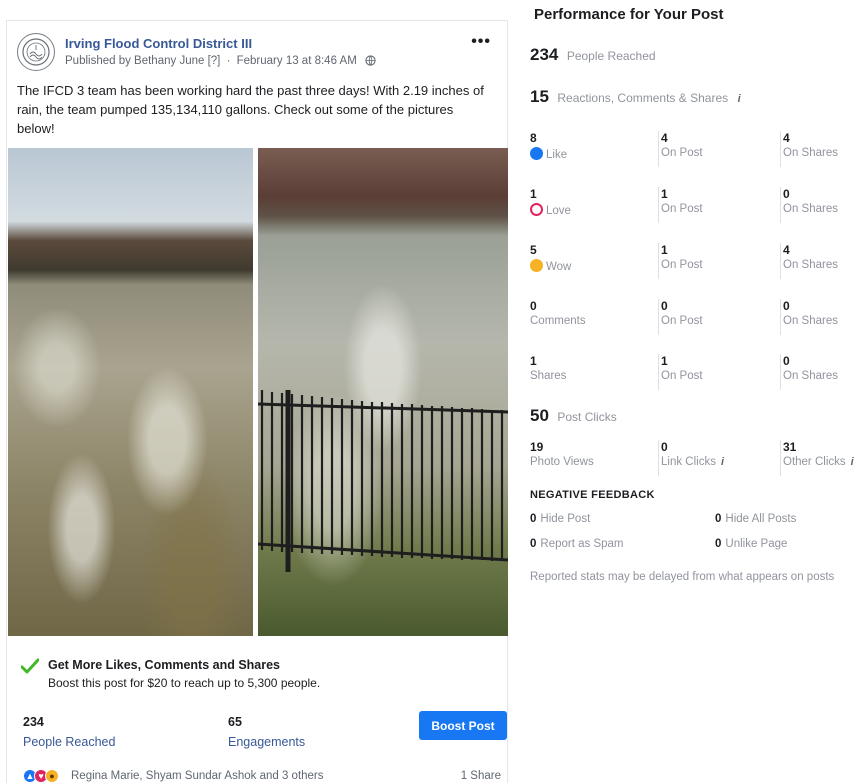 The height and width of the screenshot is (783, 859). Describe the element at coordinates (786, 250) in the screenshot. I see `wow-on-shares: 4` at that location.